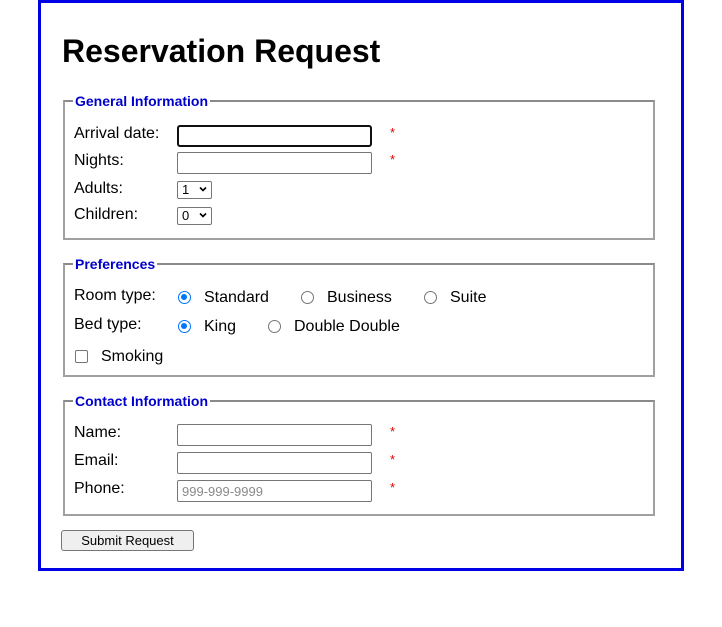 The width and height of the screenshot is (722, 627). I want to click on email-label: Email:, so click(96, 460).